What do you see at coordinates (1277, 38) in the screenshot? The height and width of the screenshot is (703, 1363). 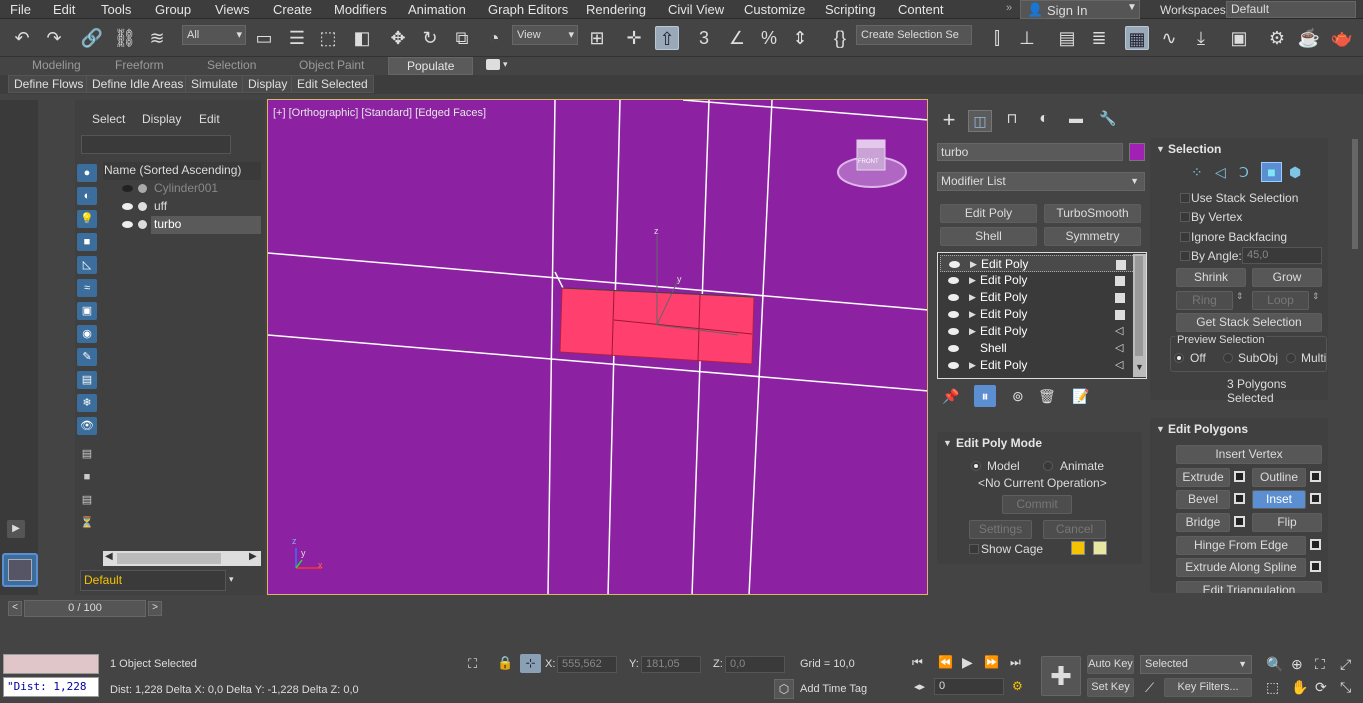 I see `render-setup-icon: ⚙` at bounding box center [1277, 38].